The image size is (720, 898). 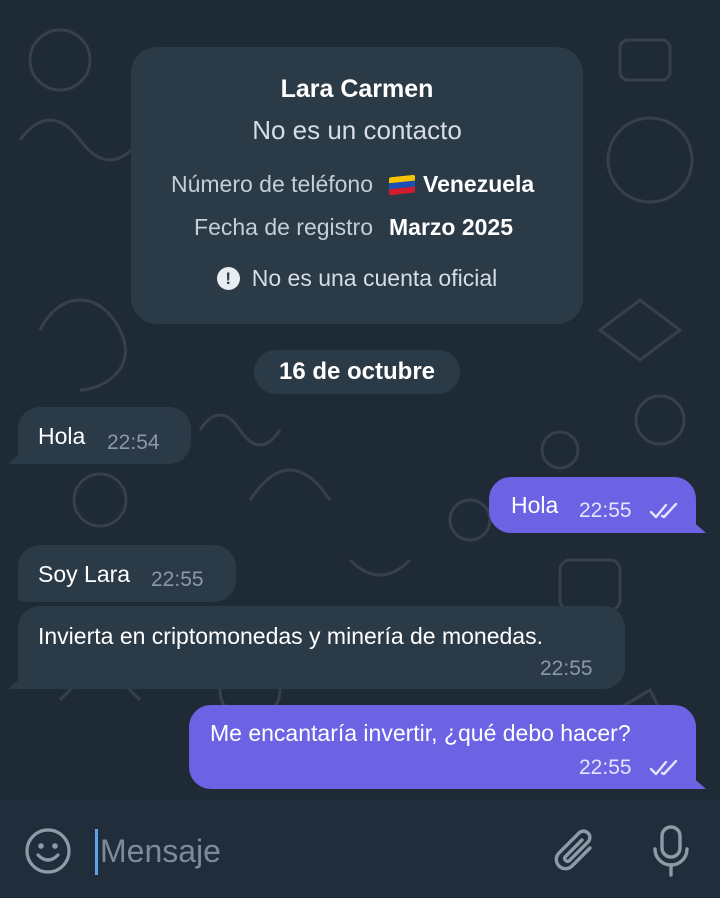 I want to click on paperclip-icon, so click(x=575, y=851).